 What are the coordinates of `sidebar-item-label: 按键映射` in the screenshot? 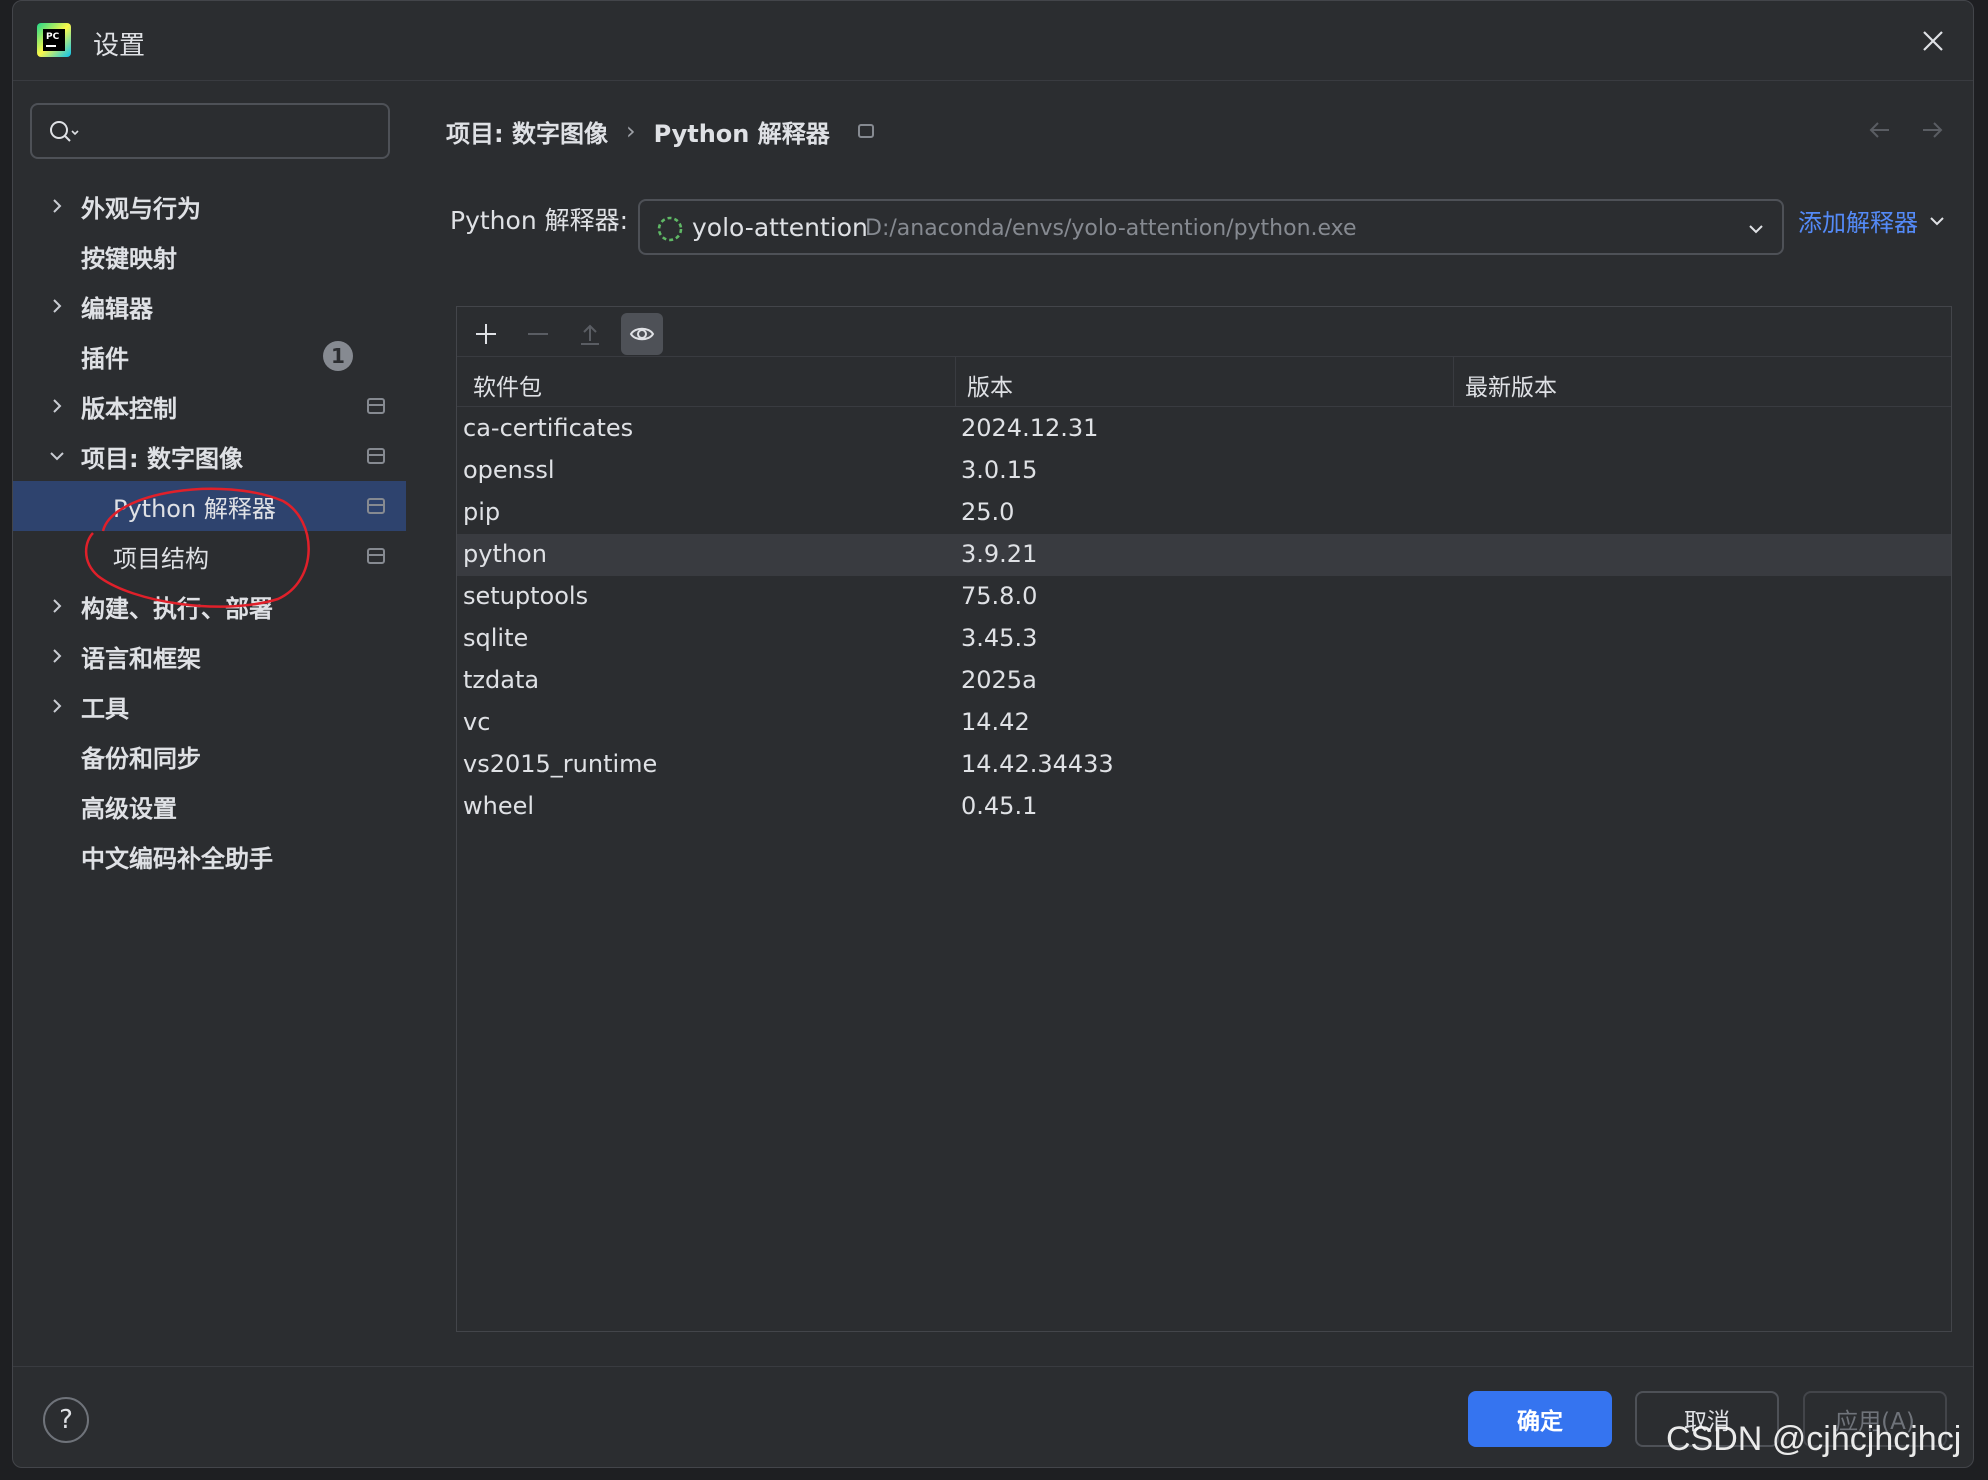 It's located at (129, 258).